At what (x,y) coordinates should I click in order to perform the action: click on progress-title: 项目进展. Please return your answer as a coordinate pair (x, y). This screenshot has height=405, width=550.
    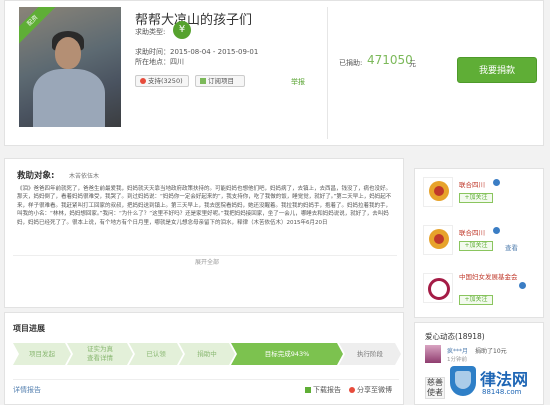
    Looking at the image, I should click on (29, 328).